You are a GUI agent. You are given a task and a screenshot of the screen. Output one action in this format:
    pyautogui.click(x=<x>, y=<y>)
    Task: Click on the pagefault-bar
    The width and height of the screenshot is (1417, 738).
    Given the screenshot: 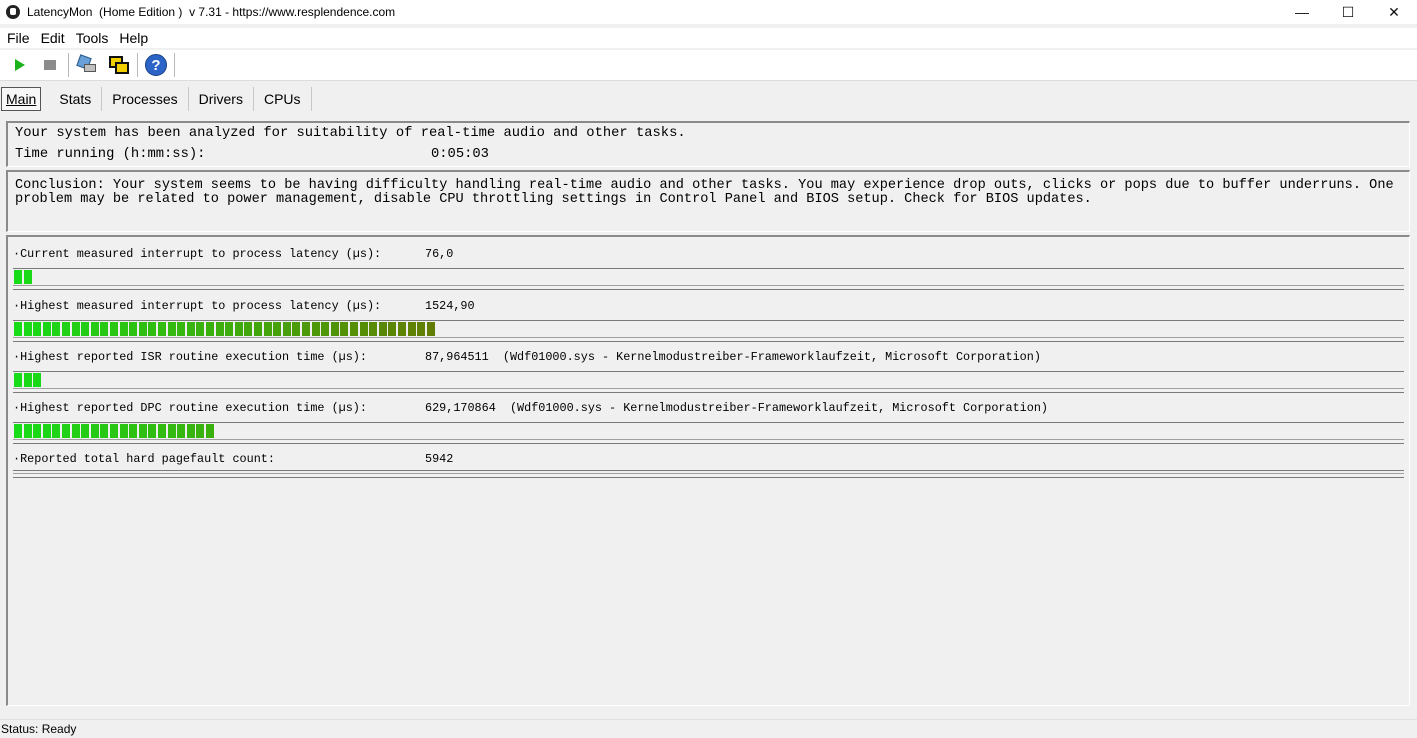 What is the action you would take?
    pyautogui.click(x=708, y=474)
    